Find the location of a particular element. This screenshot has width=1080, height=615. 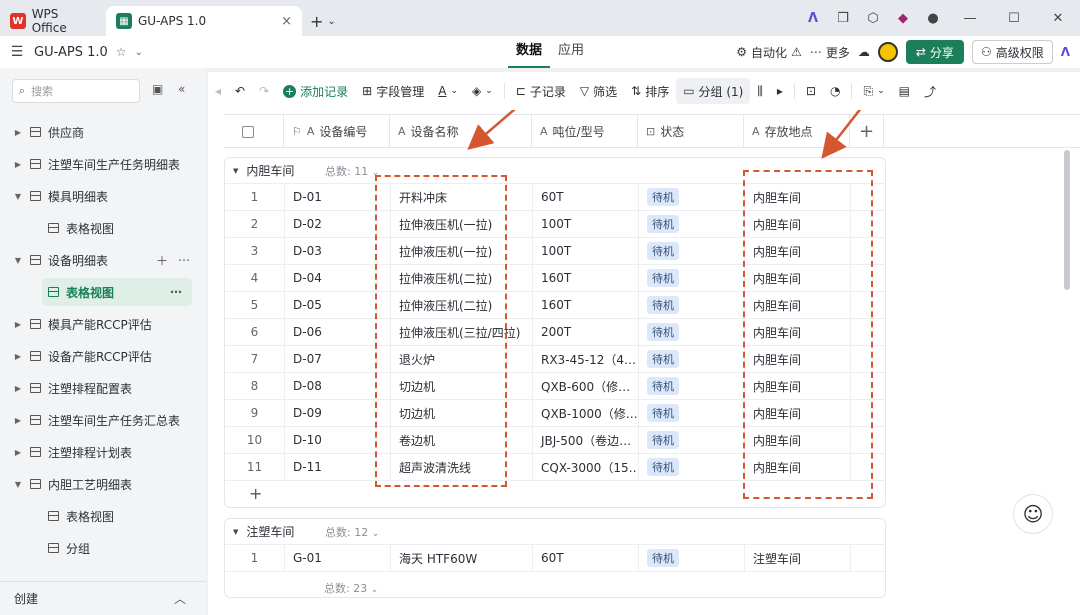

star-icon: ☆ is located at coordinates (121, 52).